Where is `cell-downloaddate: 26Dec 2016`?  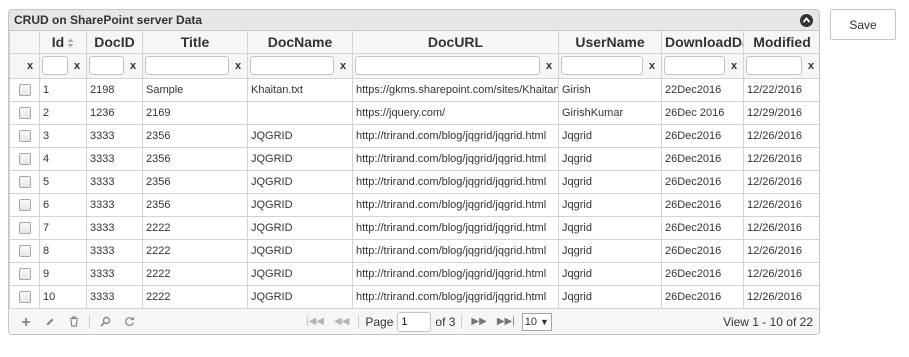
cell-downloaddate: 26Dec 2016 is located at coordinates (702, 112).